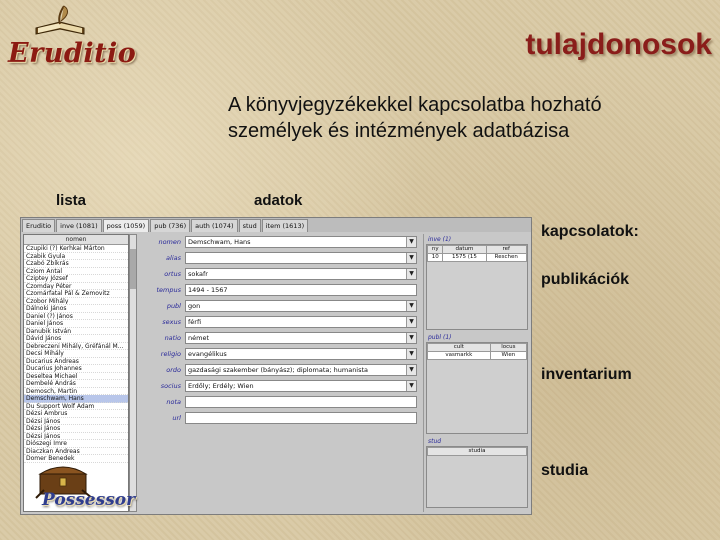  What do you see at coordinates (214, 225) in the screenshot?
I see `tab-auth: auth (1074)` at bounding box center [214, 225].